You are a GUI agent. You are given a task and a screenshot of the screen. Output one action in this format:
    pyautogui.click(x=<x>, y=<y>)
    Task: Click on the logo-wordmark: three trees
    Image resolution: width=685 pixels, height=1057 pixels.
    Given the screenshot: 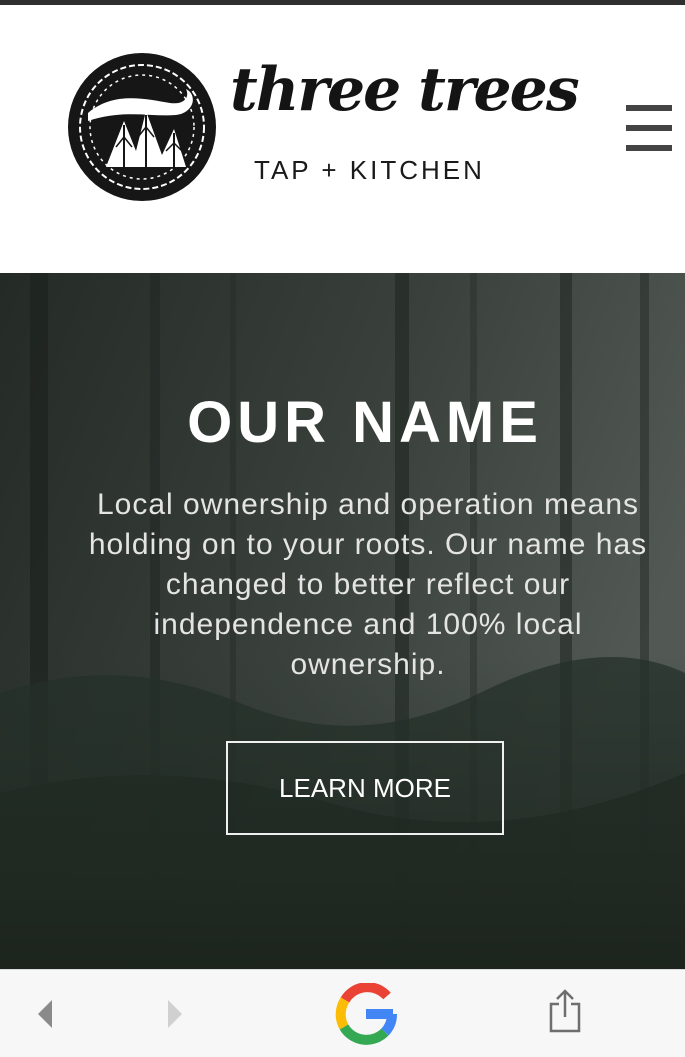 What is the action you would take?
    pyautogui.click(x=405, y=90)
    